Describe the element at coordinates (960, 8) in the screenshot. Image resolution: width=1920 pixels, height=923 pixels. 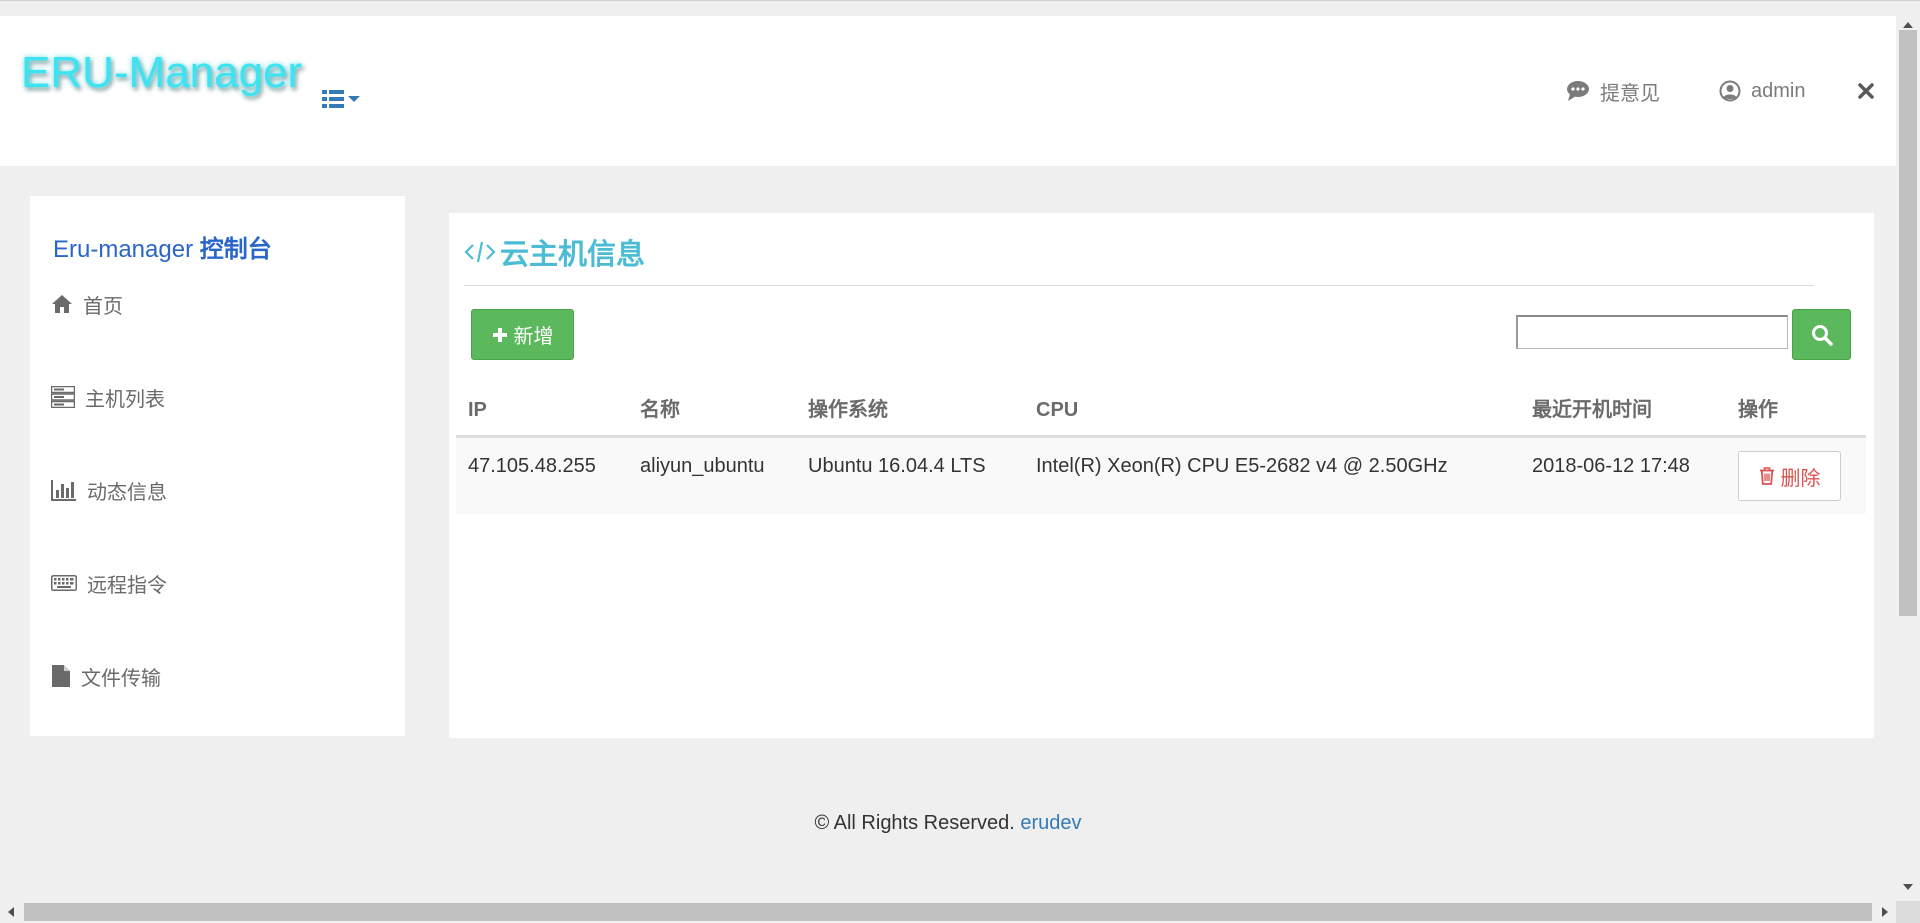
I see `browser-top-strip` at that location.